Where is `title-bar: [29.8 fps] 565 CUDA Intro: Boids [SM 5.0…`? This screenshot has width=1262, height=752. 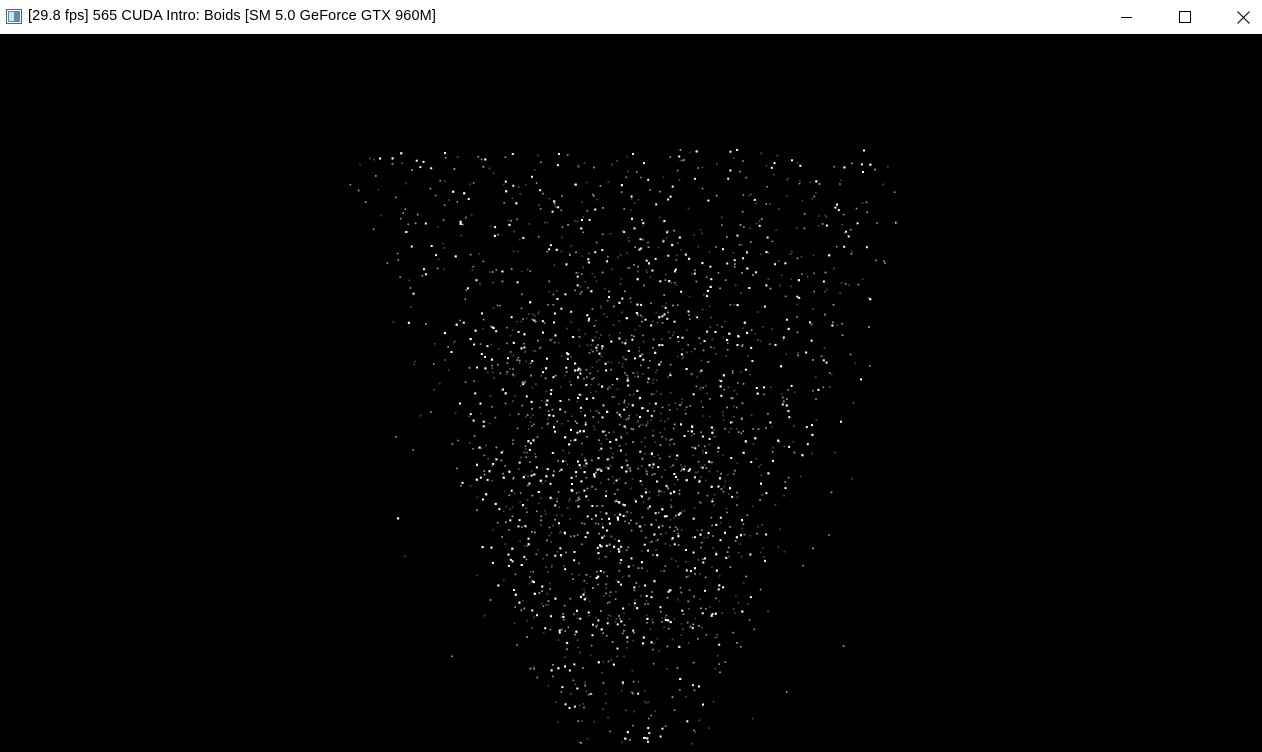
title-bar: [29.8 fps] 565 CUDA Intro: Boids [SM 5.0… is located at coordinates (631, 17).